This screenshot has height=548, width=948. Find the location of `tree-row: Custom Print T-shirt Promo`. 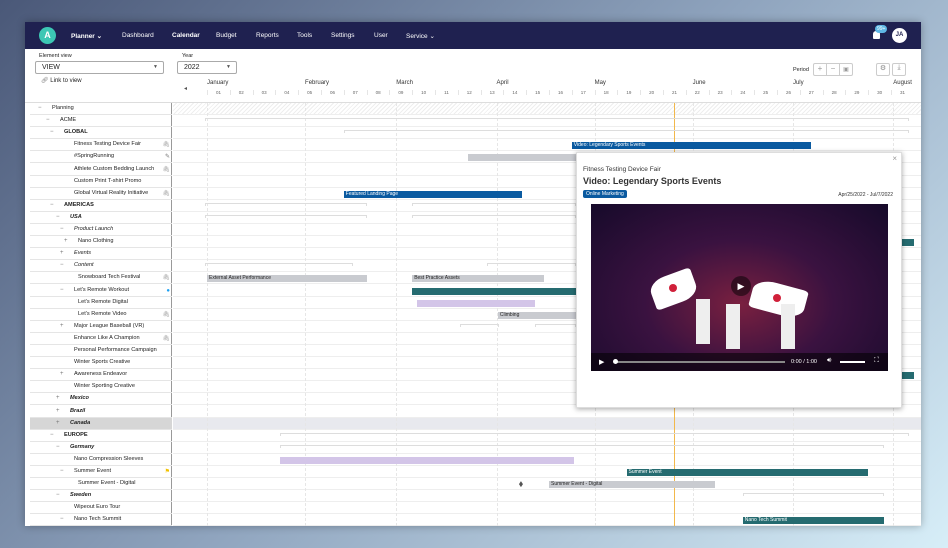

tree-row: Custom Print T-shirt Promo is located at coordinates (101, 182).